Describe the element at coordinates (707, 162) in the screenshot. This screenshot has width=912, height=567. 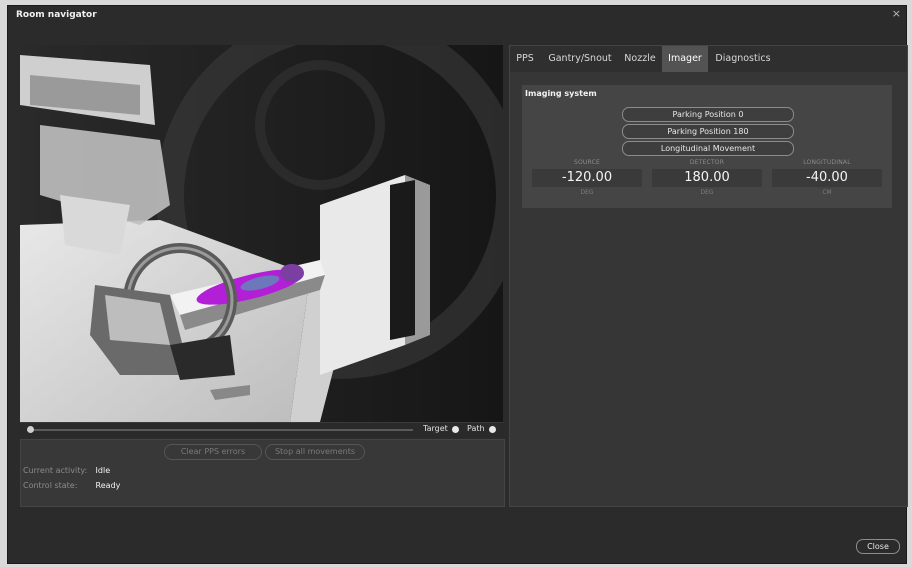
I see `detector-header: DETECTOR` at that location.